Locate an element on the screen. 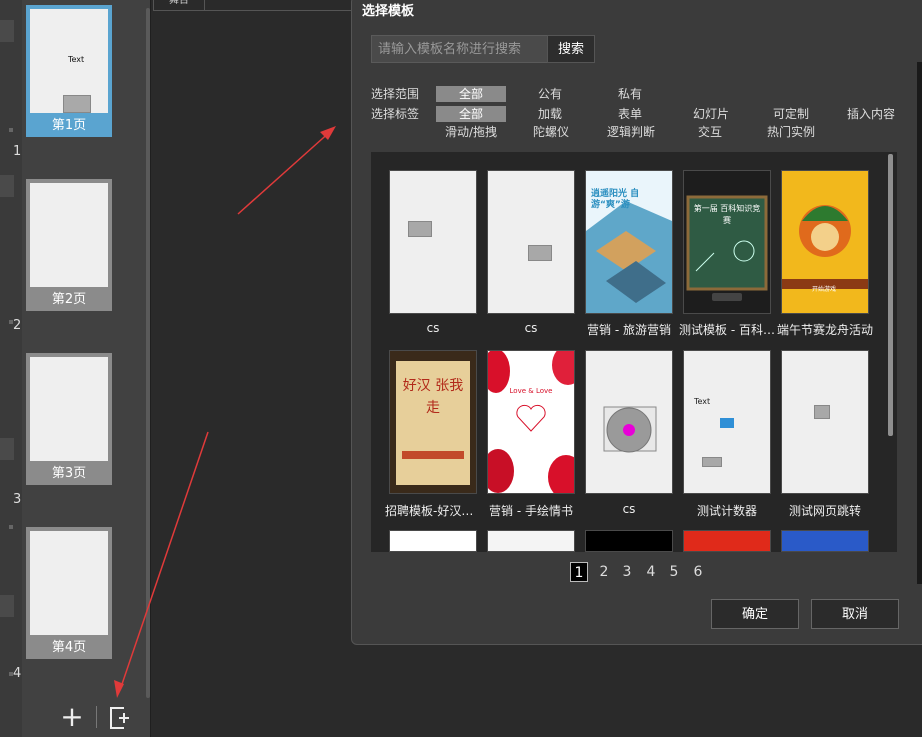  pager-page-6: 6 is located at coordinates (698, 572).